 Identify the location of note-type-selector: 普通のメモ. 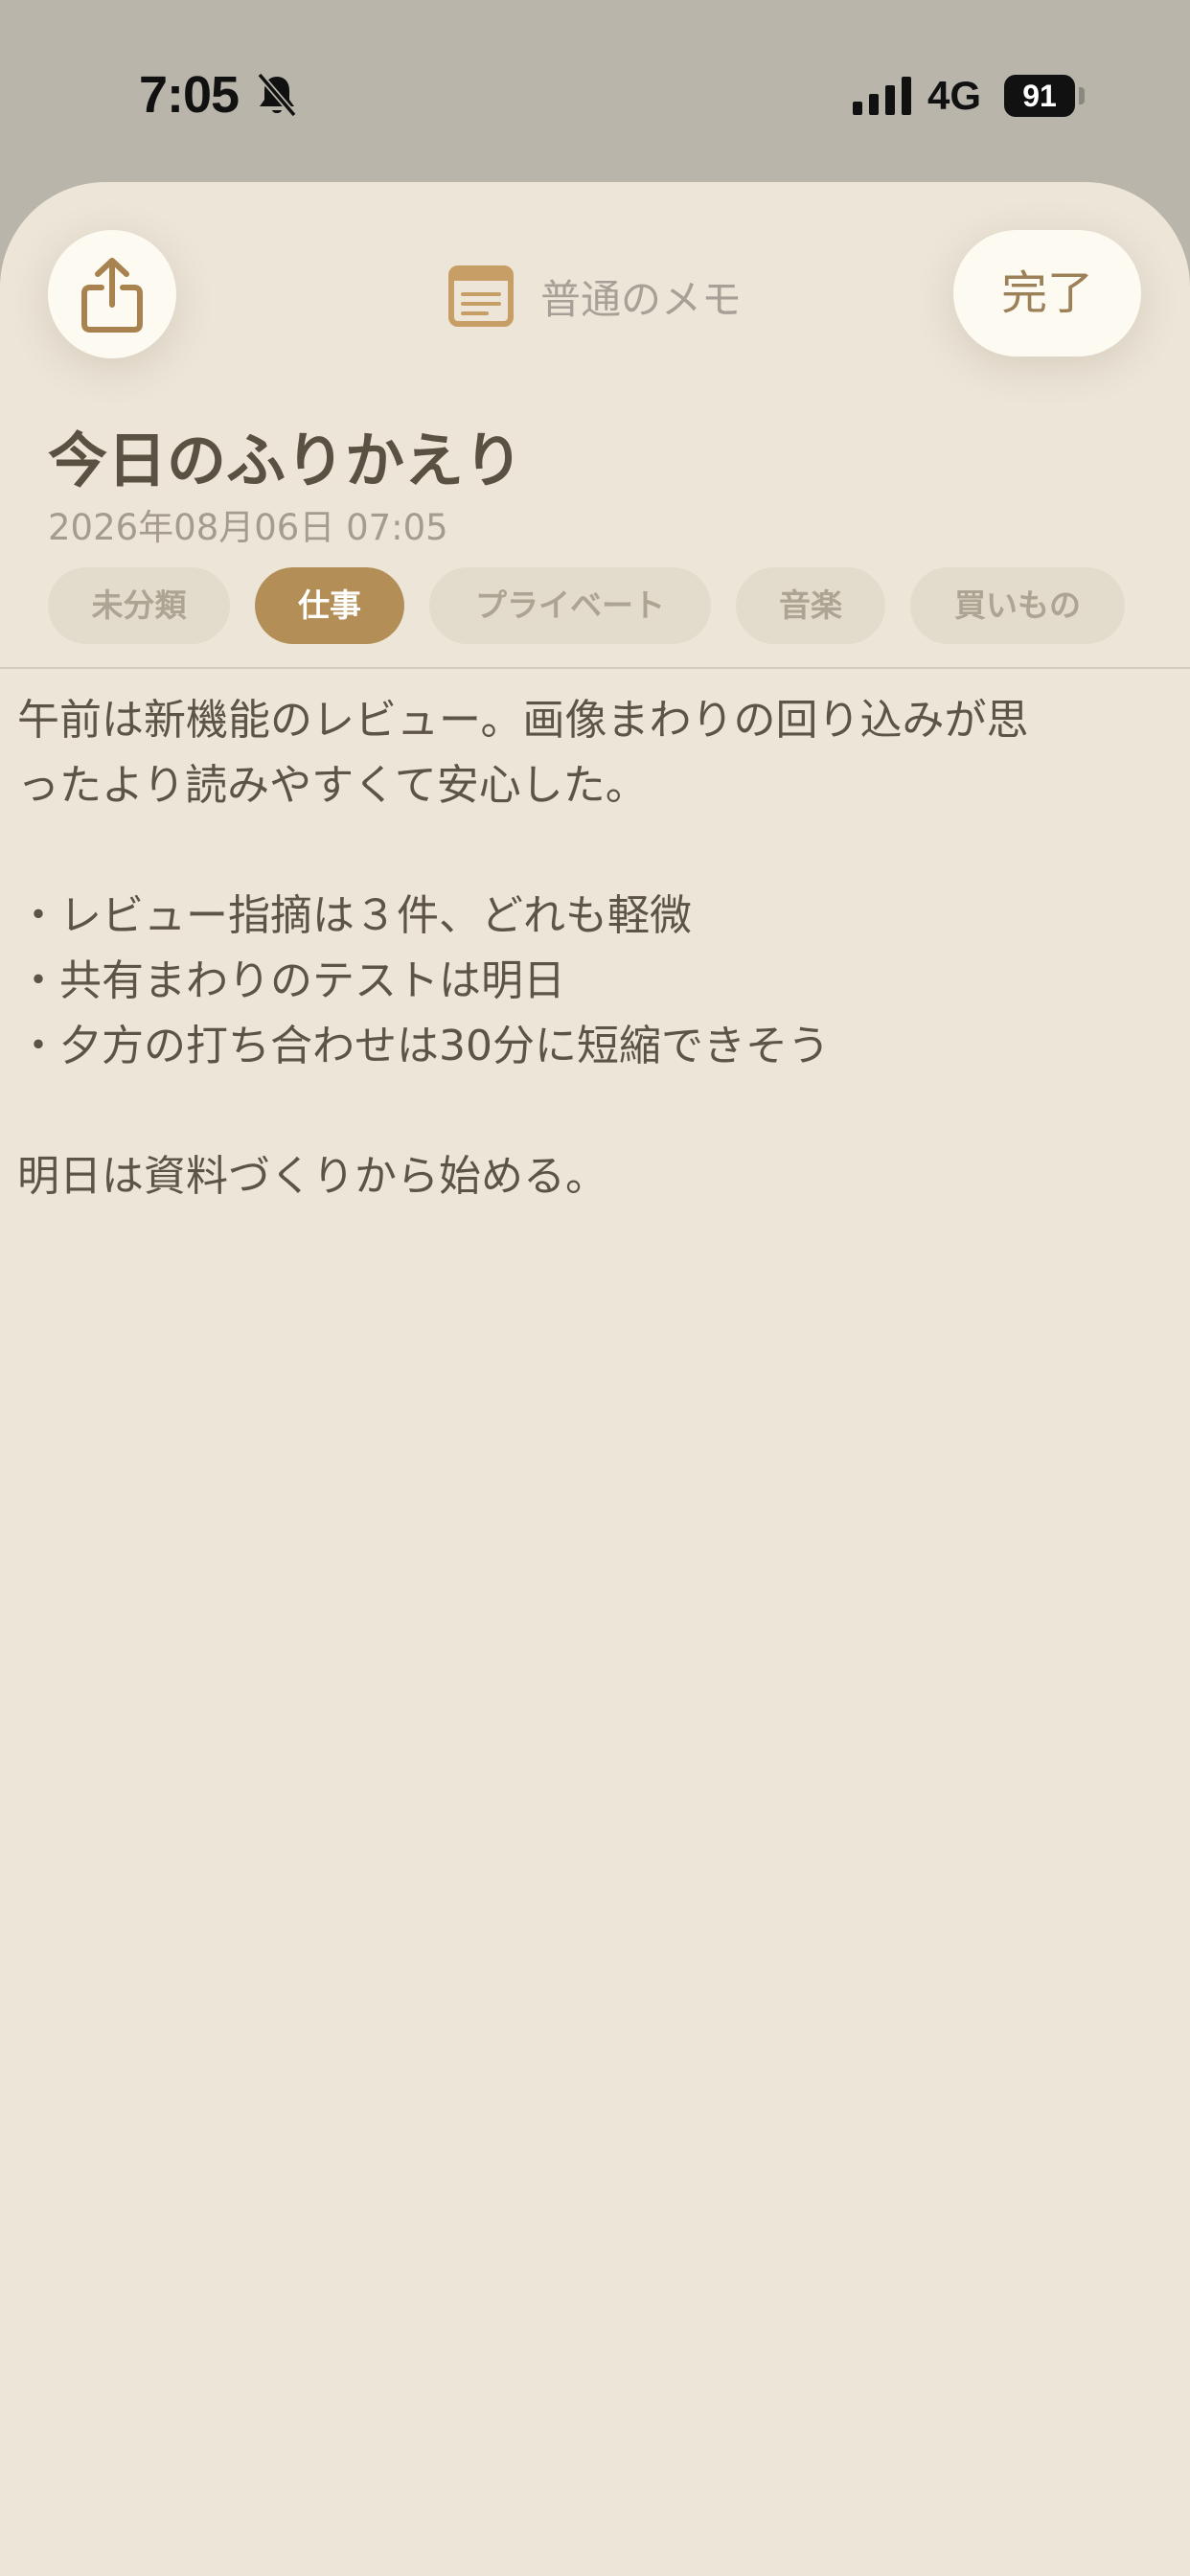
(595, 296).